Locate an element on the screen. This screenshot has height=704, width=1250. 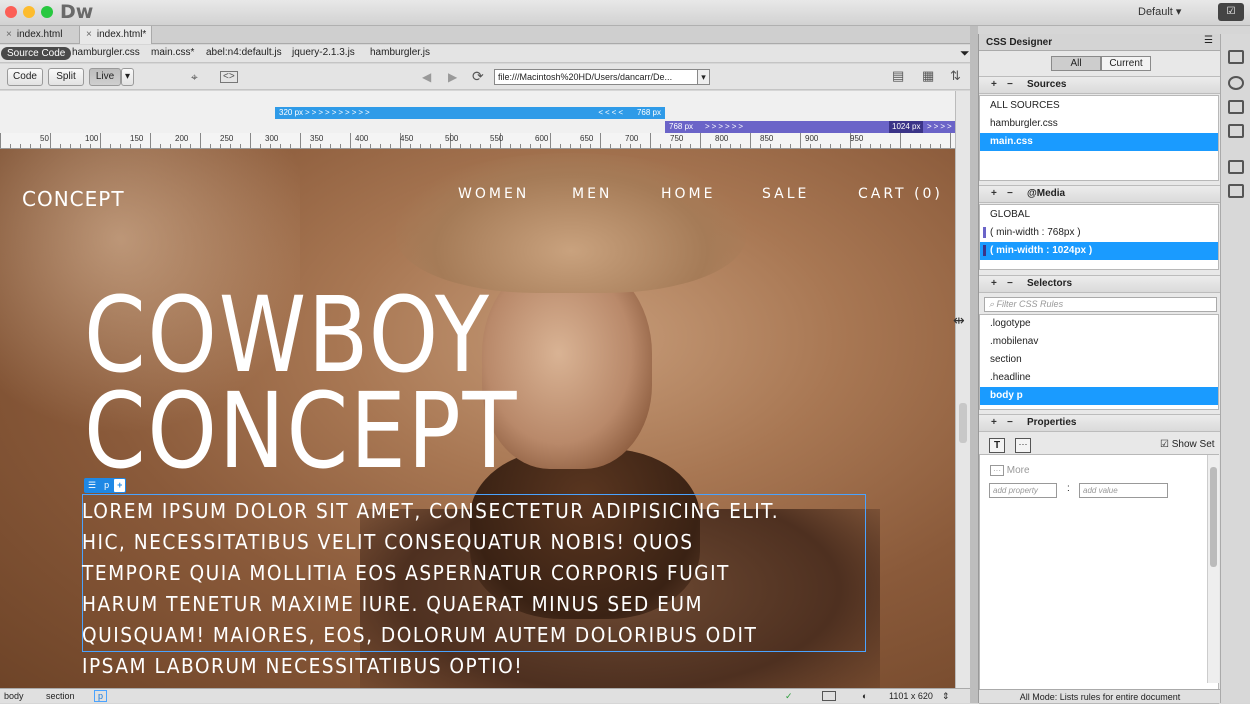
assets-icon is located at coordinates (1236, 107).